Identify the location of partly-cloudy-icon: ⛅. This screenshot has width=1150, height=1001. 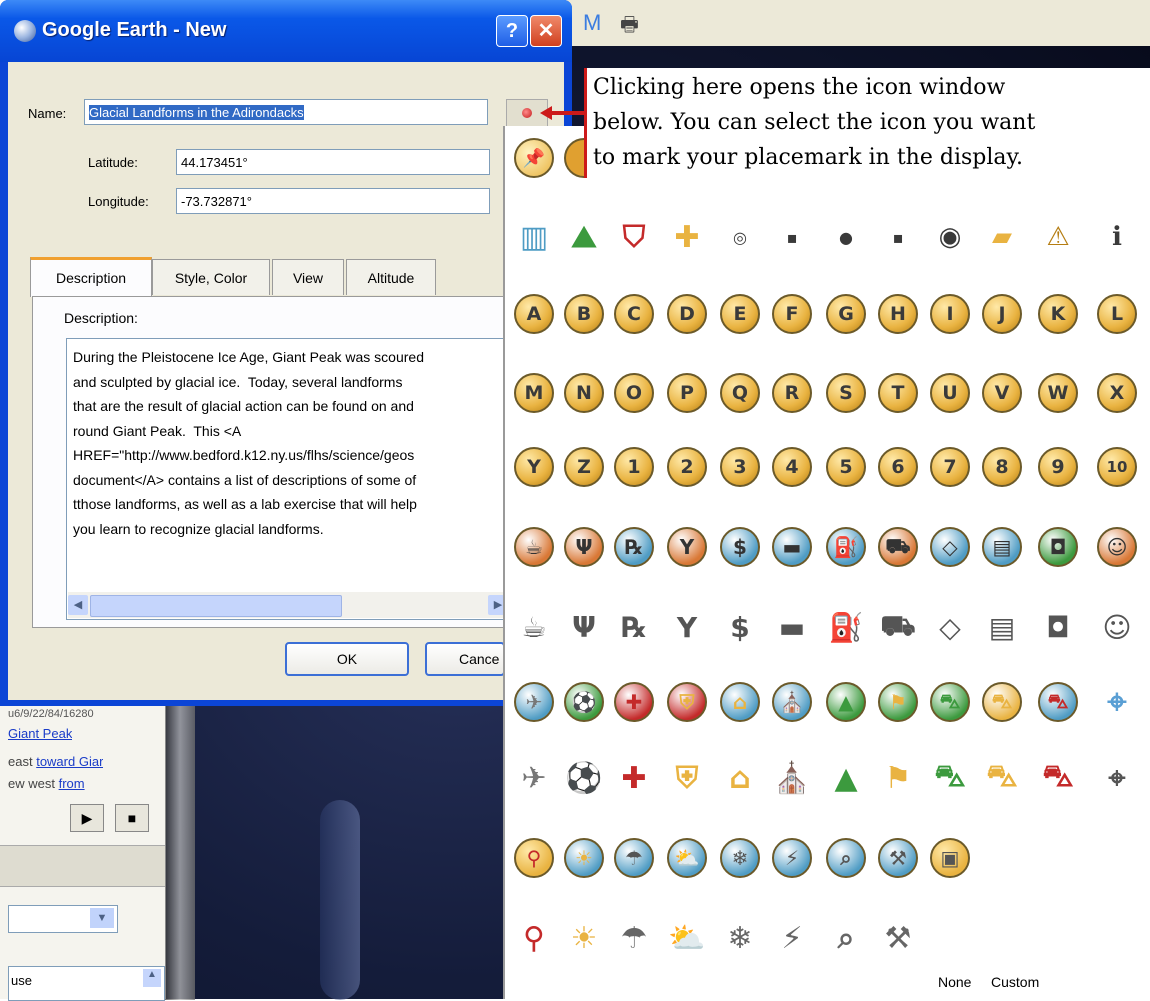
(687, 858).